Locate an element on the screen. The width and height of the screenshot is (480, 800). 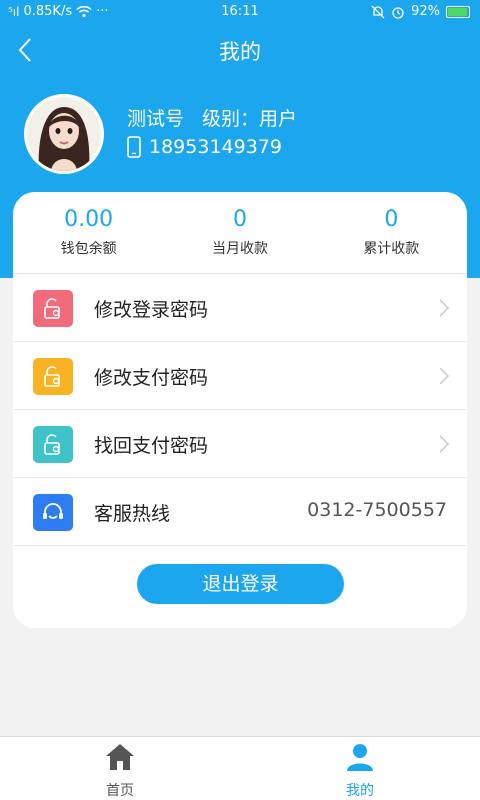
menu-change-payment-password: 修改支付密码 is located at coordinates (240, 376).